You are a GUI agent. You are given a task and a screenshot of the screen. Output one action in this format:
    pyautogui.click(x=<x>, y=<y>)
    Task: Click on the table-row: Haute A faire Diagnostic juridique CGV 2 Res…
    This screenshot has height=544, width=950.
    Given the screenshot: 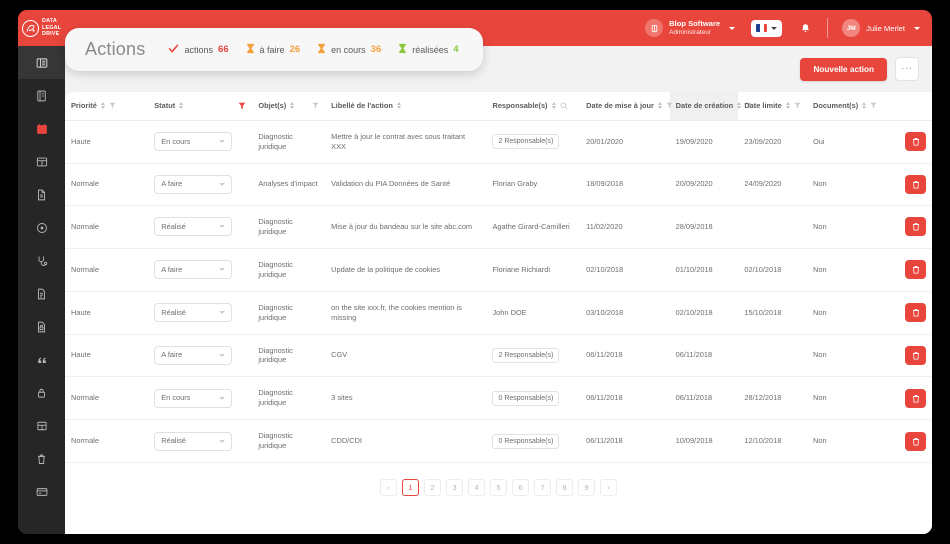 What is the action you would take?
    pyautogui.click(x=498, y=356)
    